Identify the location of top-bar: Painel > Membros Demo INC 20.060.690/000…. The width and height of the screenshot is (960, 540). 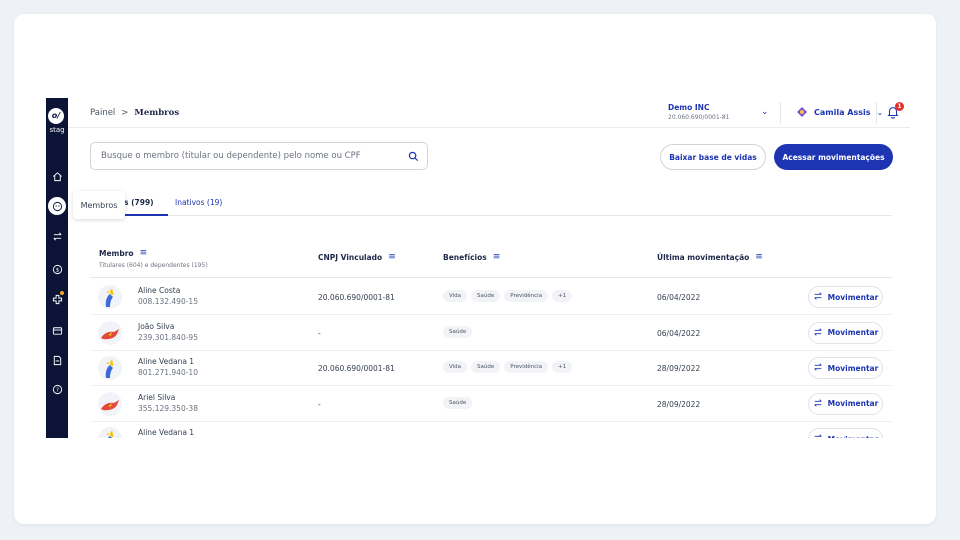
(489, 113).